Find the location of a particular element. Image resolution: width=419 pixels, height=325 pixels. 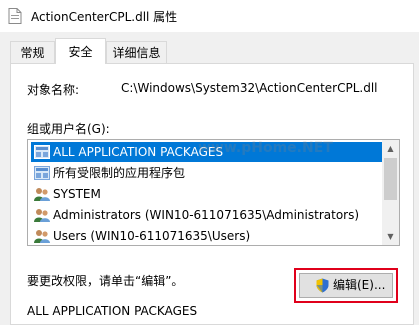

list-item-label: SYSTEM is located at coordinates (77, 194).